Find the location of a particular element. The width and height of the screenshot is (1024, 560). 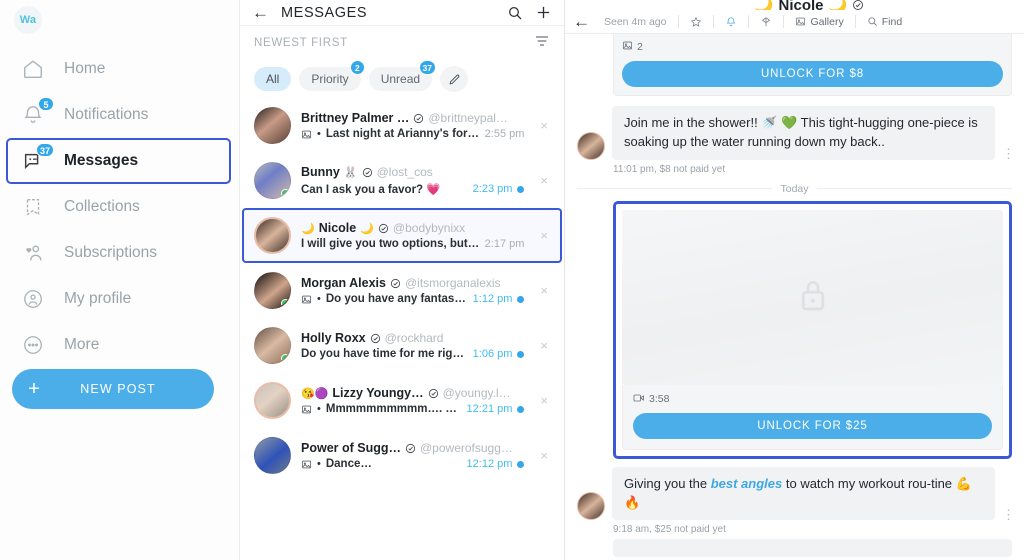

notifications-badge: 5 is located at coordinates (46, 104).